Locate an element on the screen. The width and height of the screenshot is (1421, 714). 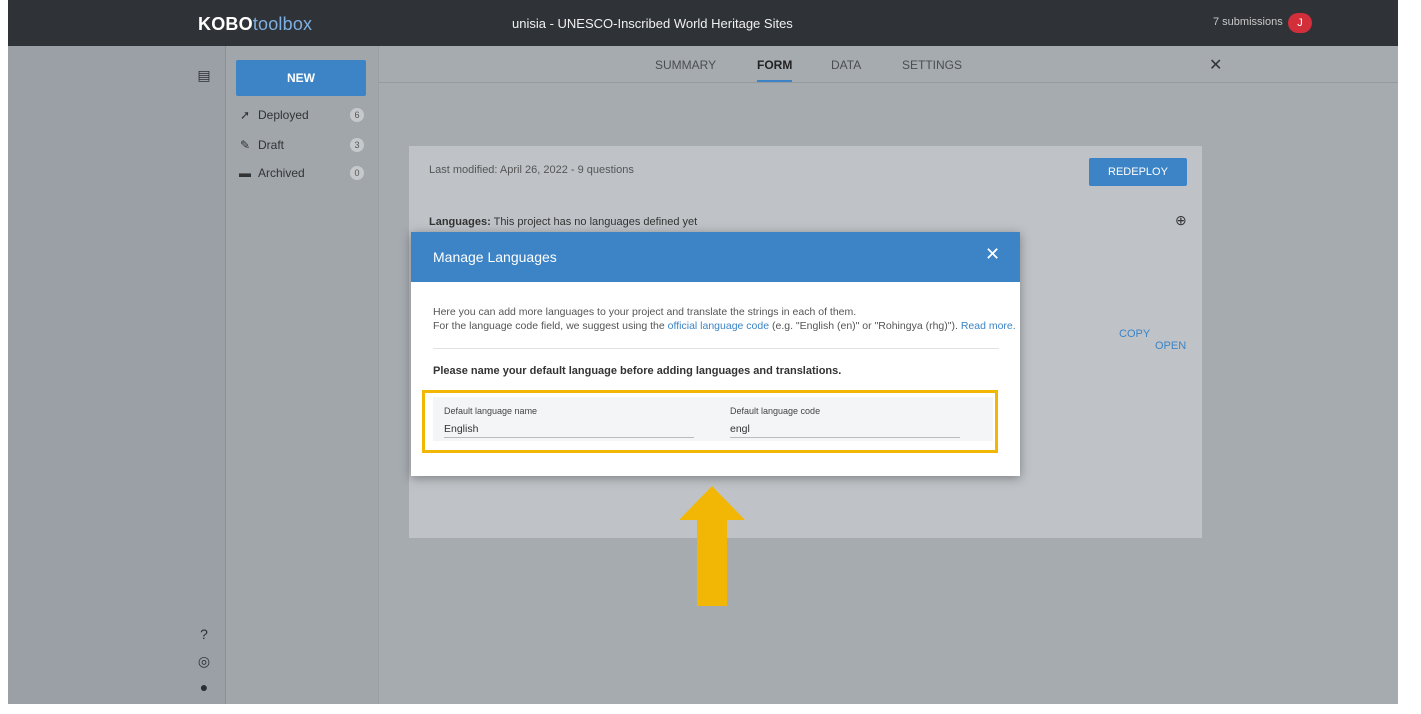
logo-prefix: KOBO is located at coordinates (225, 24).